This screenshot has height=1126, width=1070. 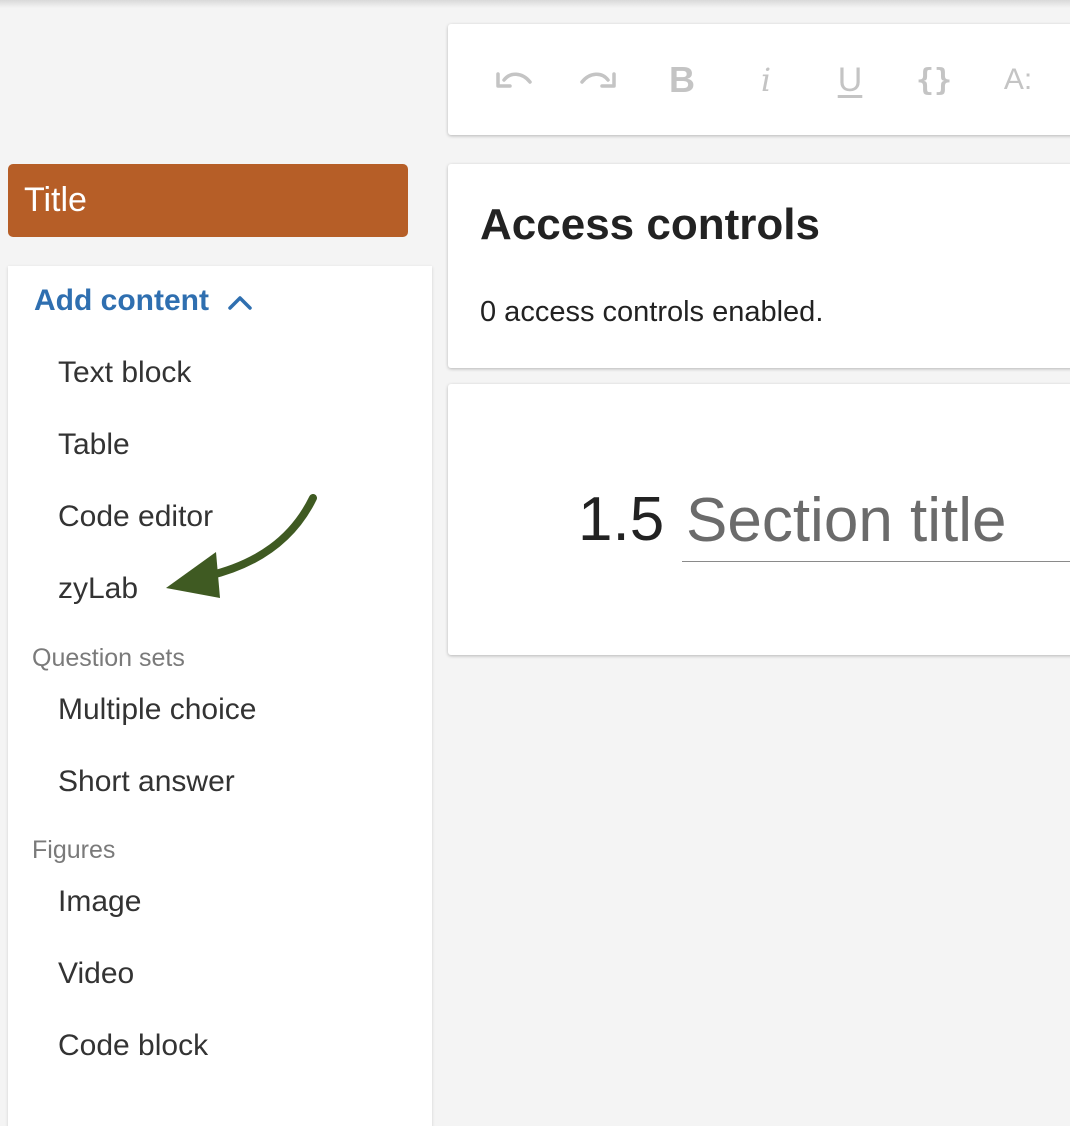 I want to click on top-shadow, so click(x=535, y=4).